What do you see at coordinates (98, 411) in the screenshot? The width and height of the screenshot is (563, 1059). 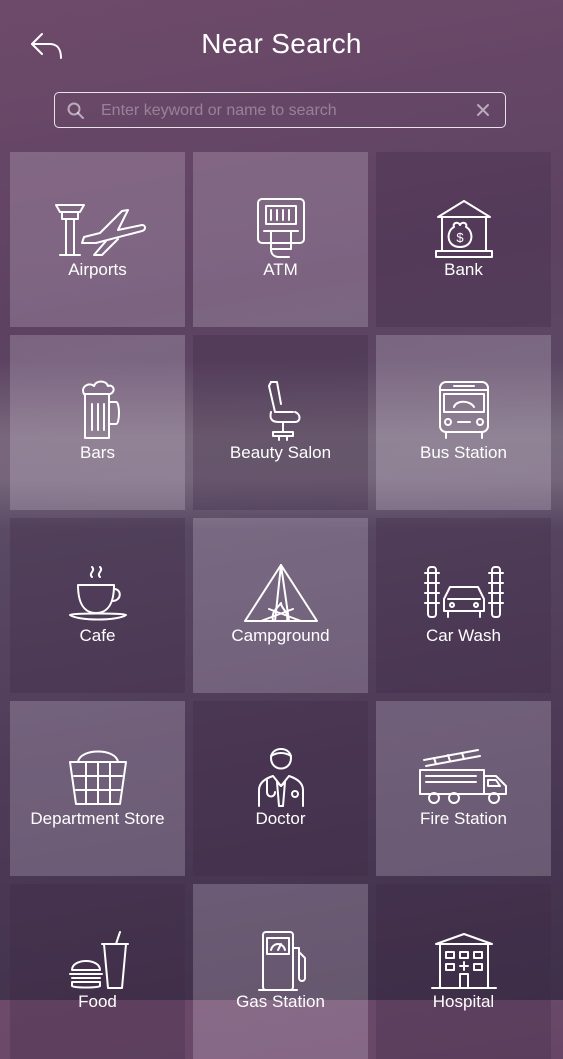 I see `beer-mug-icon` at bounding box center [98, 411].